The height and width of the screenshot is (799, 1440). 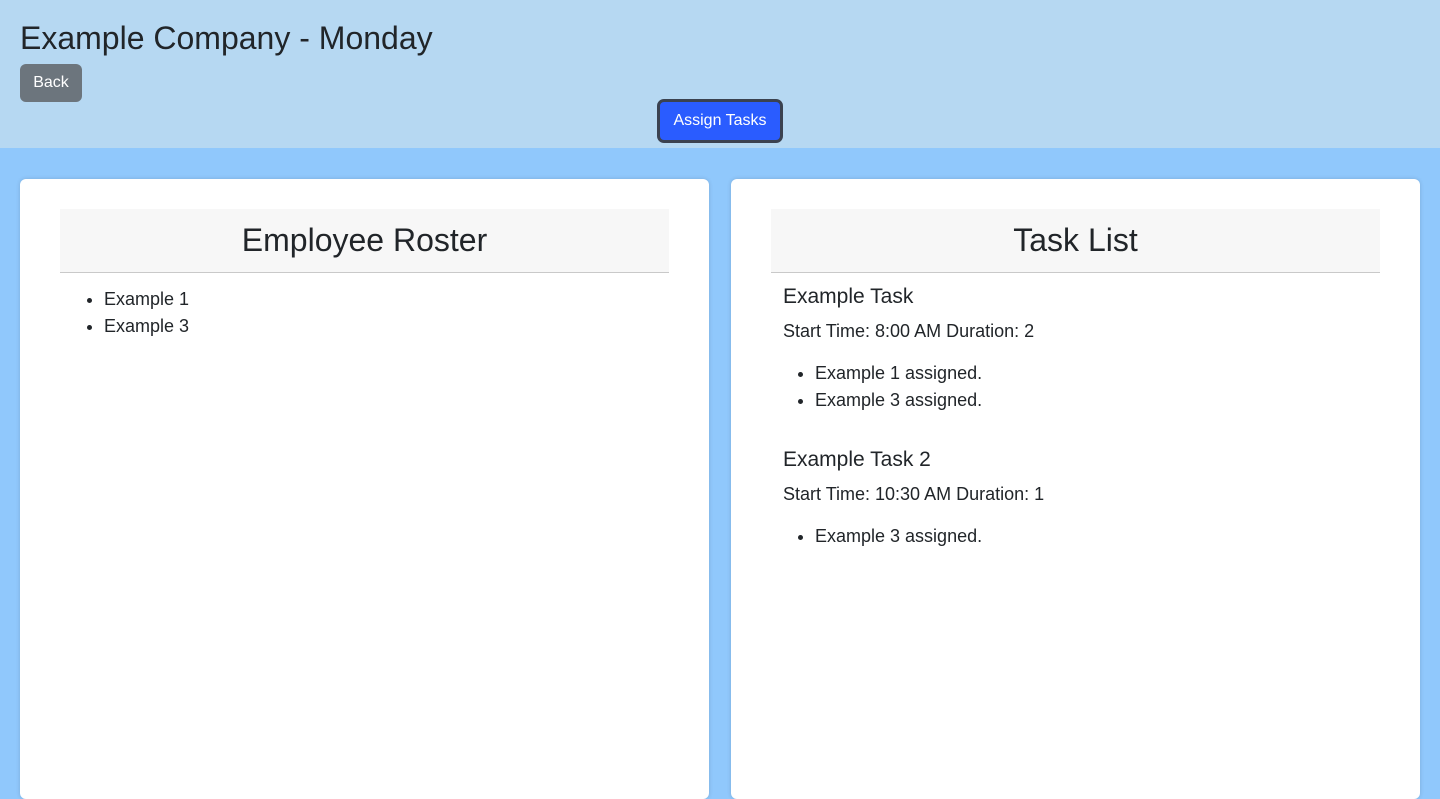 What do you see at coordinates (848, 296) in the screenshot?
I see `task-name: Example Task` at bounding box center [848, 296].